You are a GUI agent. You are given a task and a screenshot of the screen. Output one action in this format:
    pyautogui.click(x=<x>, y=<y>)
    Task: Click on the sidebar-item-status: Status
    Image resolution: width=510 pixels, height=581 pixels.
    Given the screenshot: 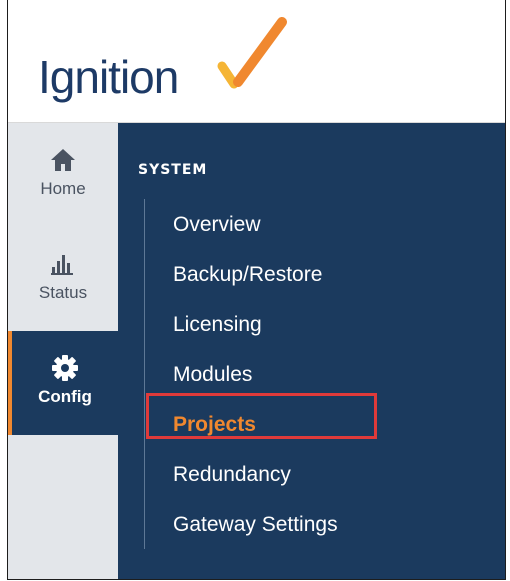 What is the action you would take?
    pyautogui.click(x=63, y=279)
    